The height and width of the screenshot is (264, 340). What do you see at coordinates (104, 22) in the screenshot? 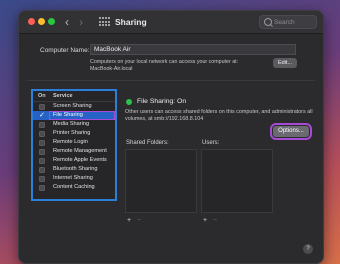
I see `show-all-grid-icon` at bounding box center [104, 22].